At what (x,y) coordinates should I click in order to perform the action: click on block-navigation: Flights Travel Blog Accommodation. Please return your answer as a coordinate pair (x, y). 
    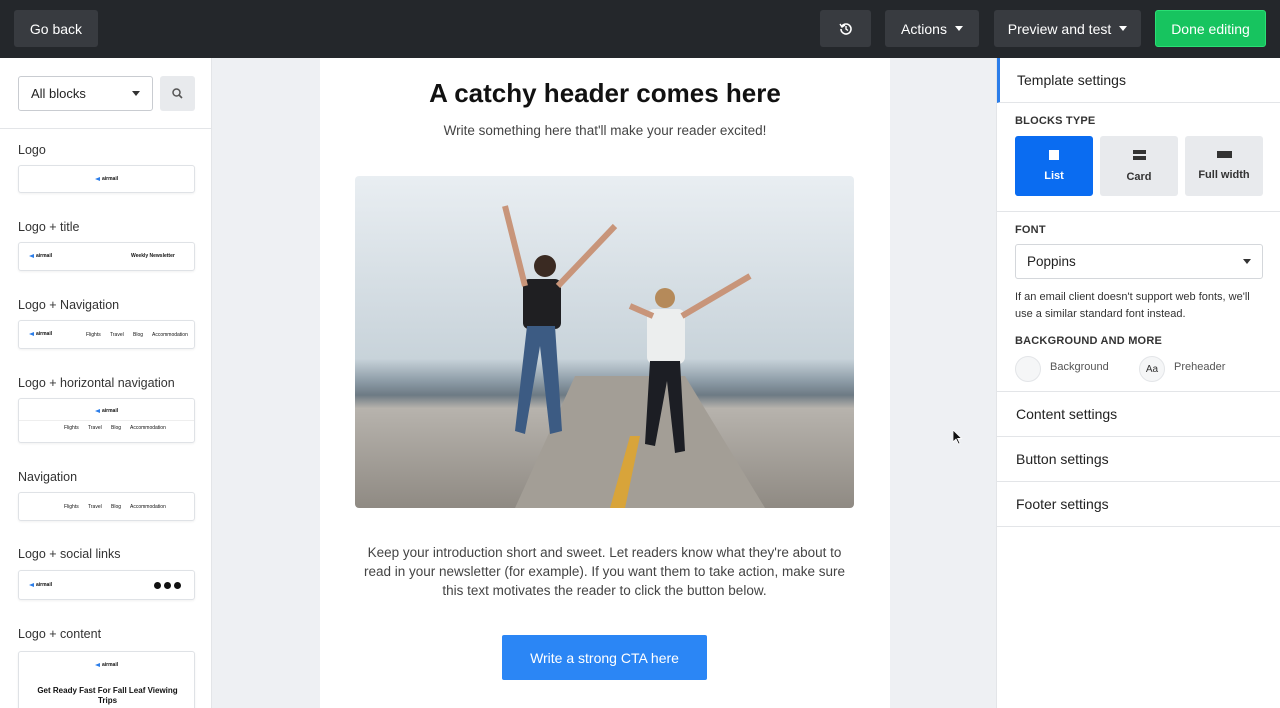
    Looking at the image, I should click on (106, 506).